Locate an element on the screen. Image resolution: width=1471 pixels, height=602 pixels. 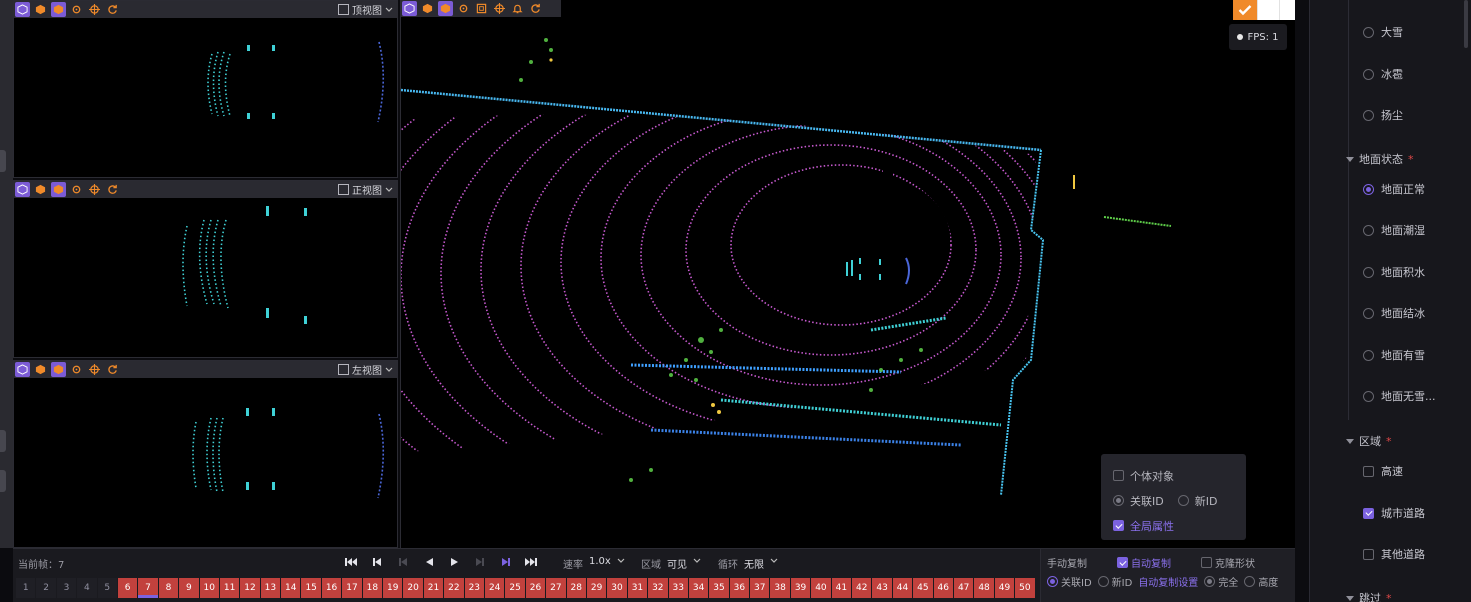
ground-state-option: 地面有雪 is located at coordinates (1394, 355).